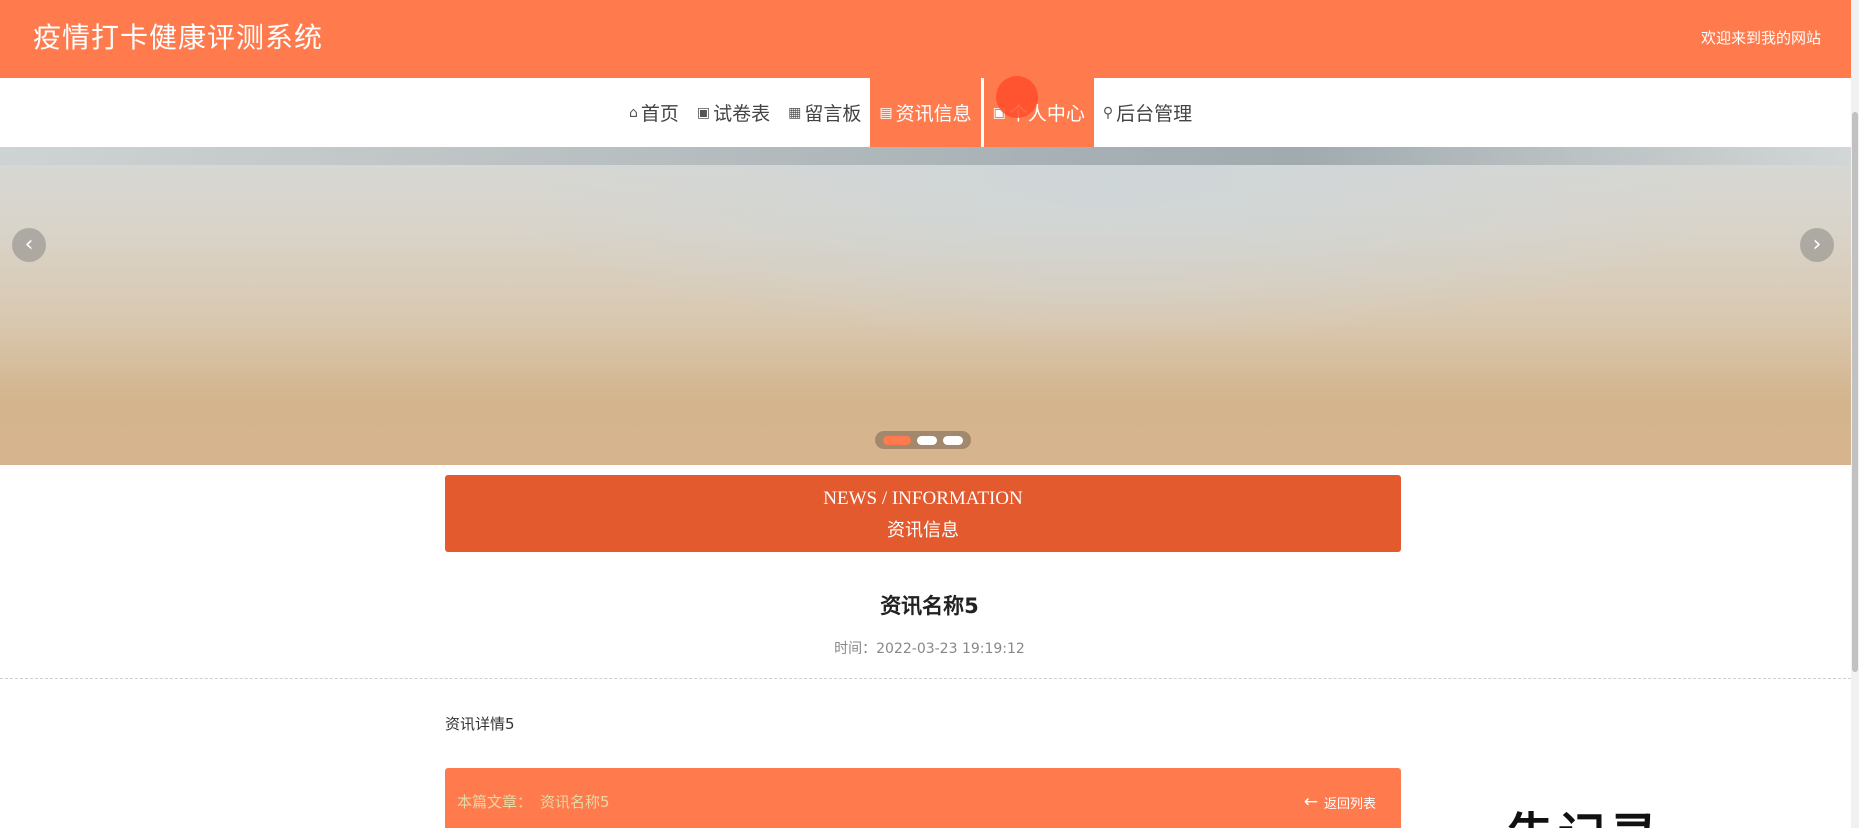 This screenshot has width=1859, height=828. What do you see at coordinates (703, 112) in the screenshot?
I see `grid-icon: ▣` at bounding box center [703, 112].